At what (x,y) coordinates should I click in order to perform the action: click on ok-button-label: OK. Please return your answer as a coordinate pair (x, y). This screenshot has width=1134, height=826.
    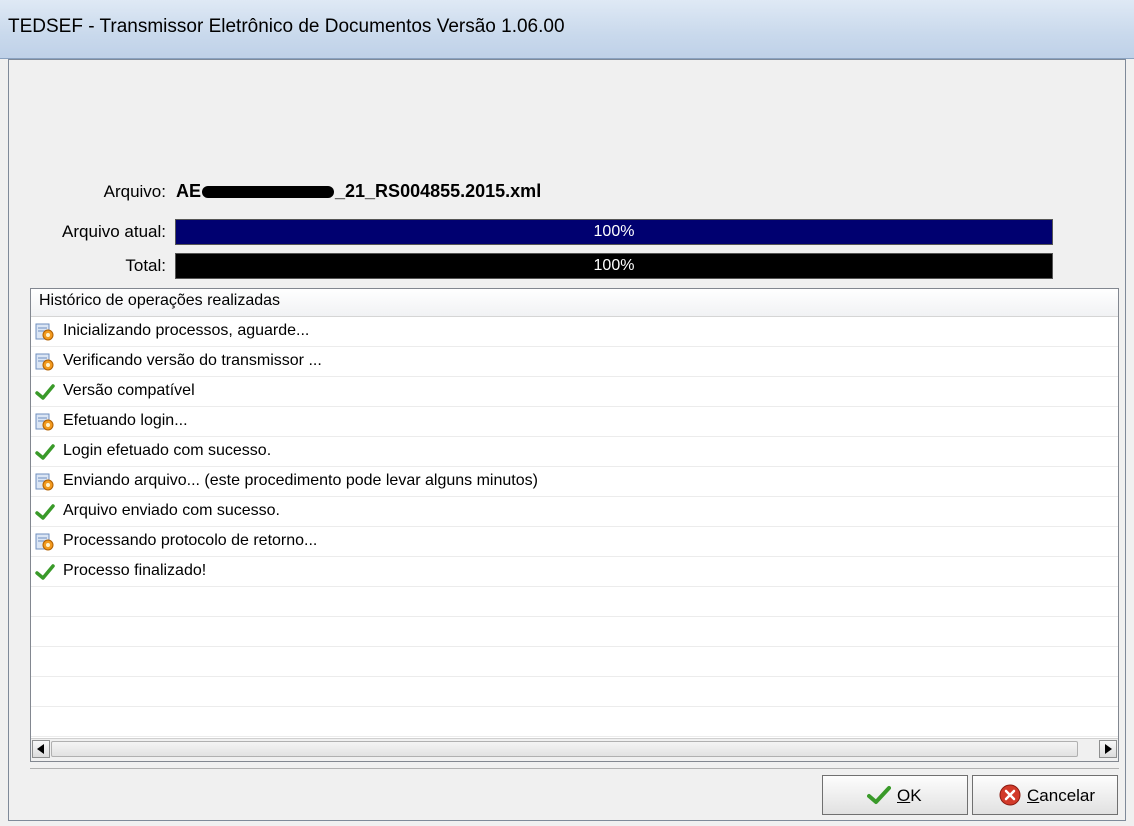
    Looking at the image, I should click on (909, 795).